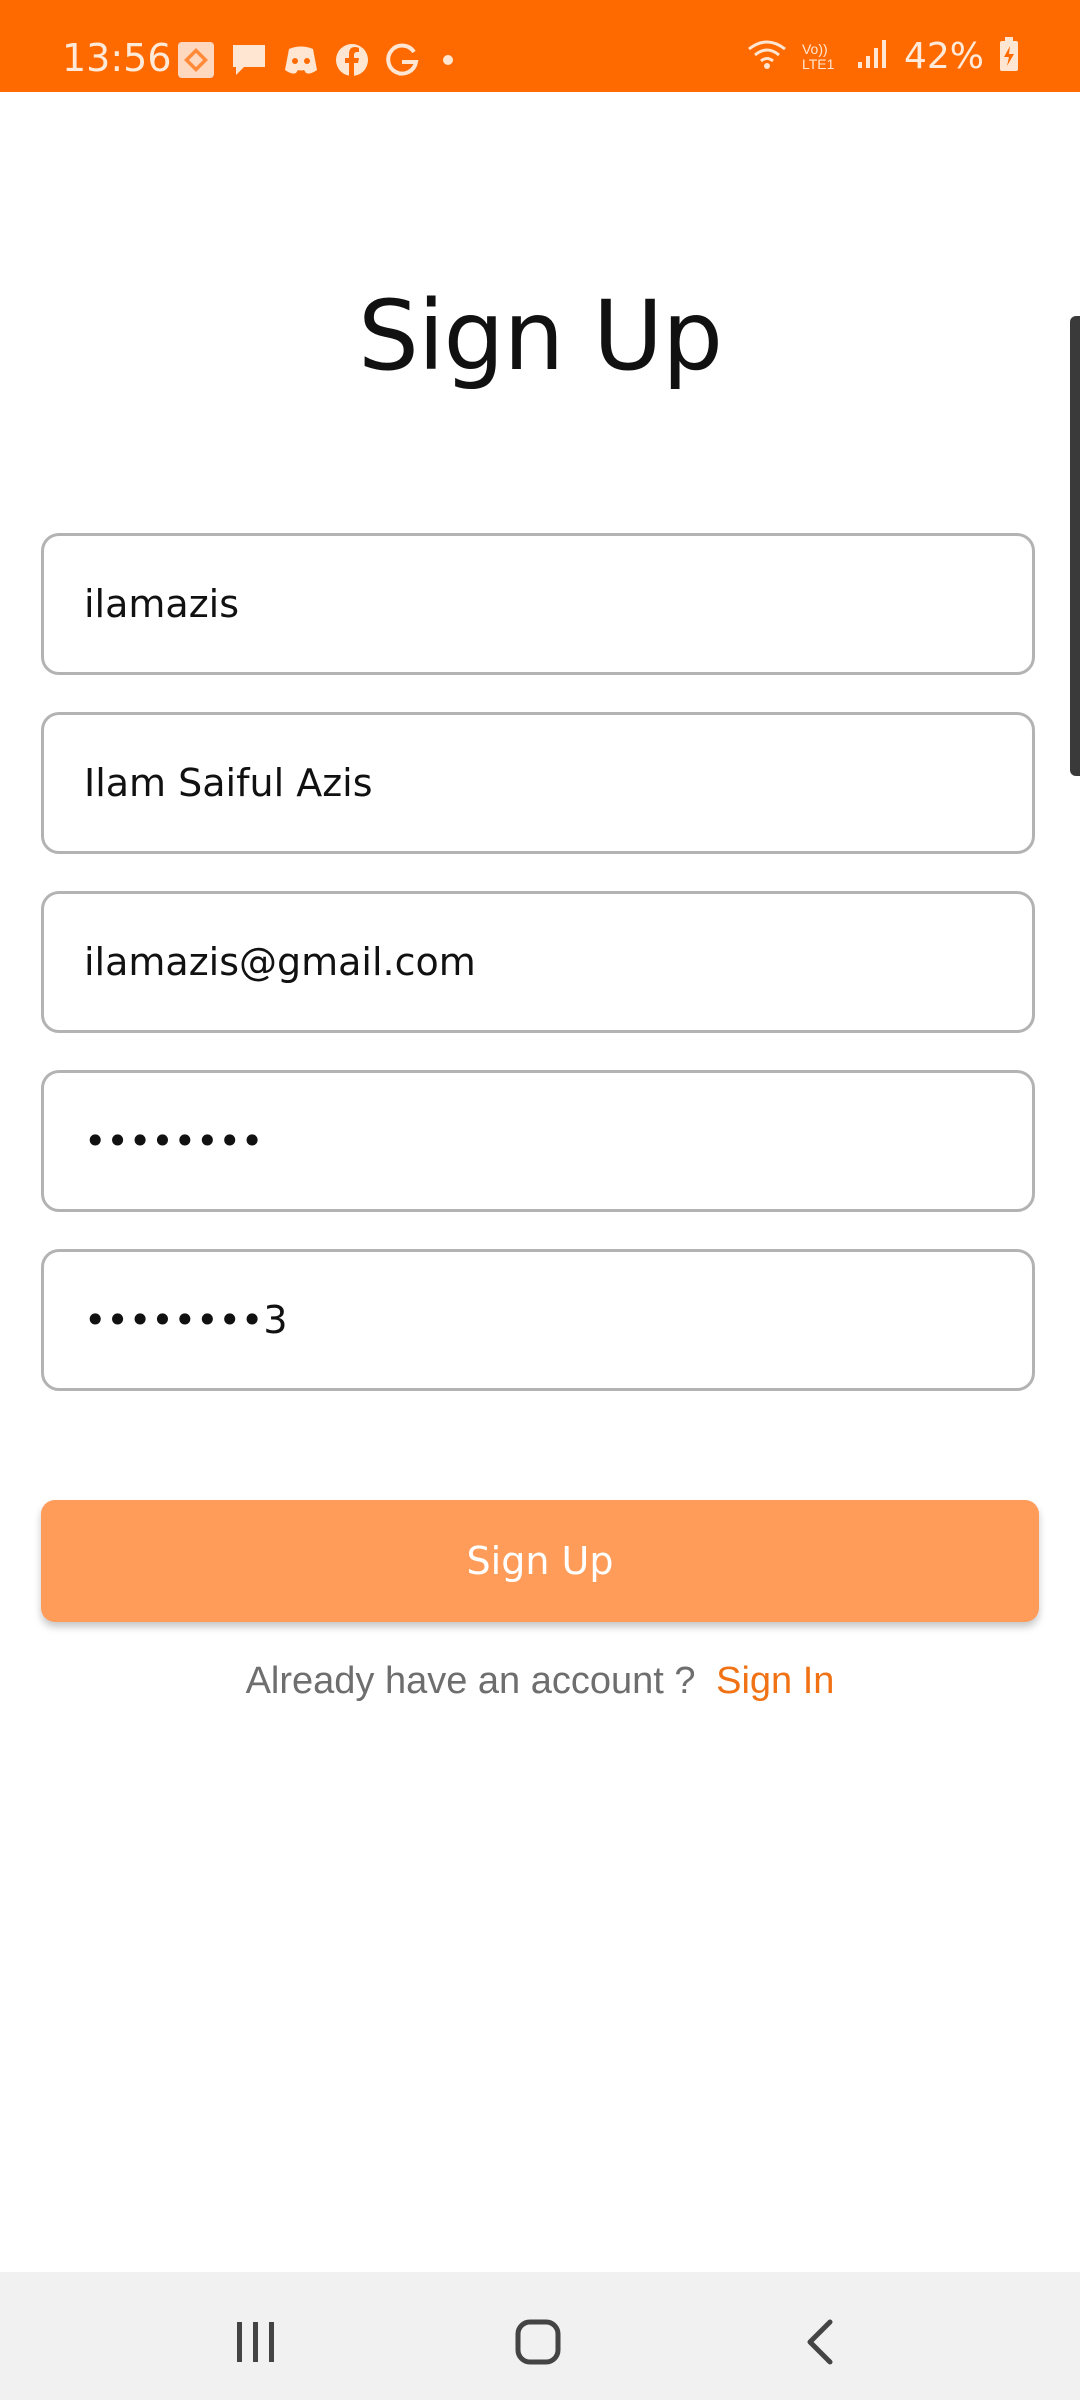  Describe the element at coordinates (538, 1320) in the screenshot. I see `confirm-password-field: ••••••••3` at that location.